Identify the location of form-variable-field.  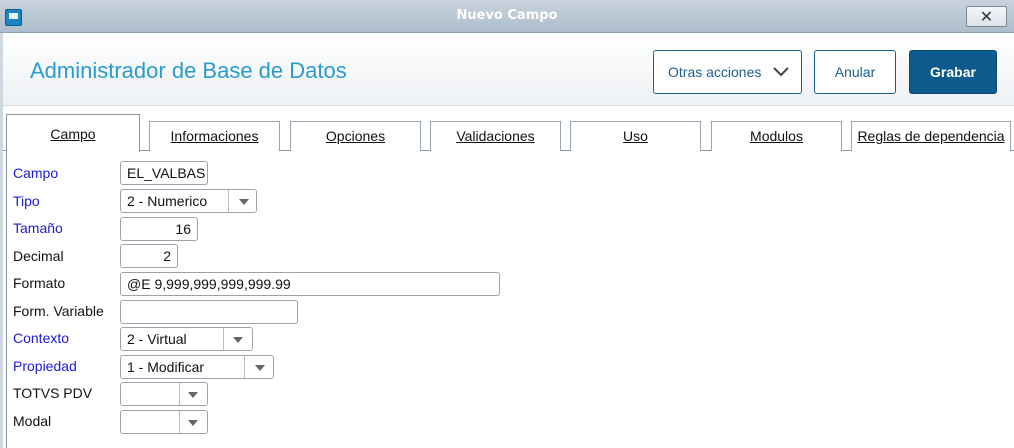
(209, 312).